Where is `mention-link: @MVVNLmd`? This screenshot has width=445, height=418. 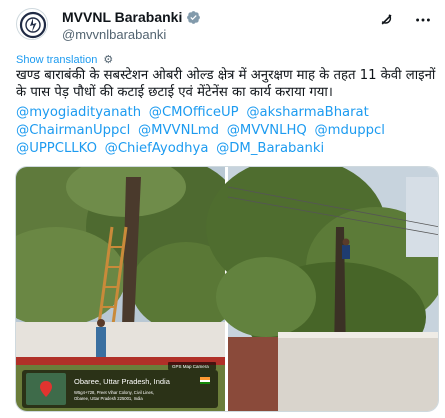 mention-link: @MVVNLmd is located at coordinates (178, 130).